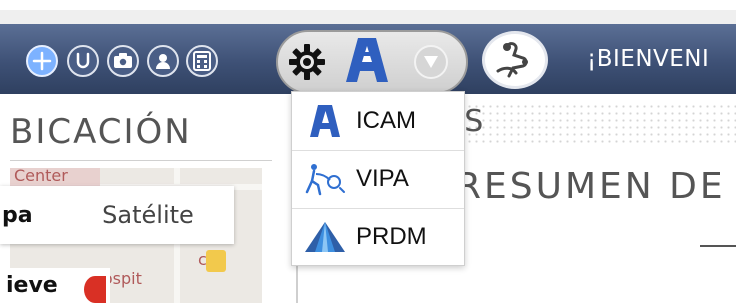 This screenshot has height=303, width=736. Describe the element at coordinates (216, 261) in the screenshot. I see `map-pin-icon` at that location.